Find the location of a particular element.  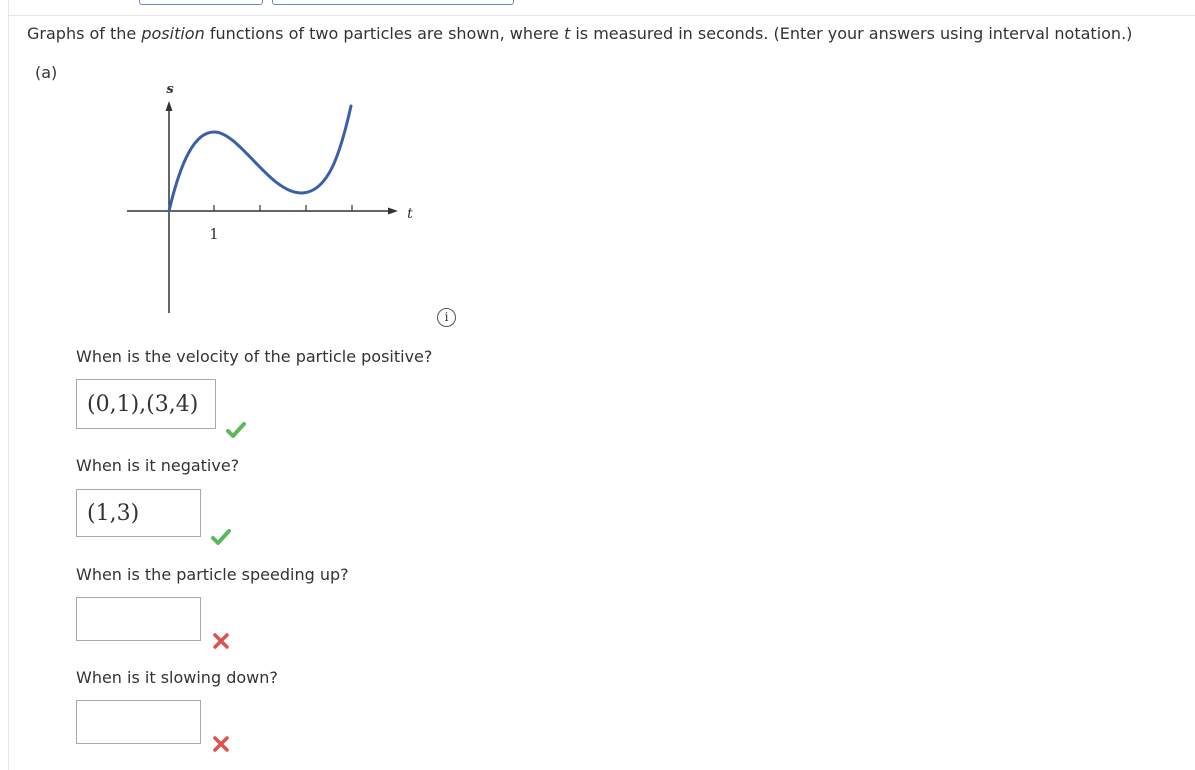

info-icon: i is located at coordinates (446, 317).